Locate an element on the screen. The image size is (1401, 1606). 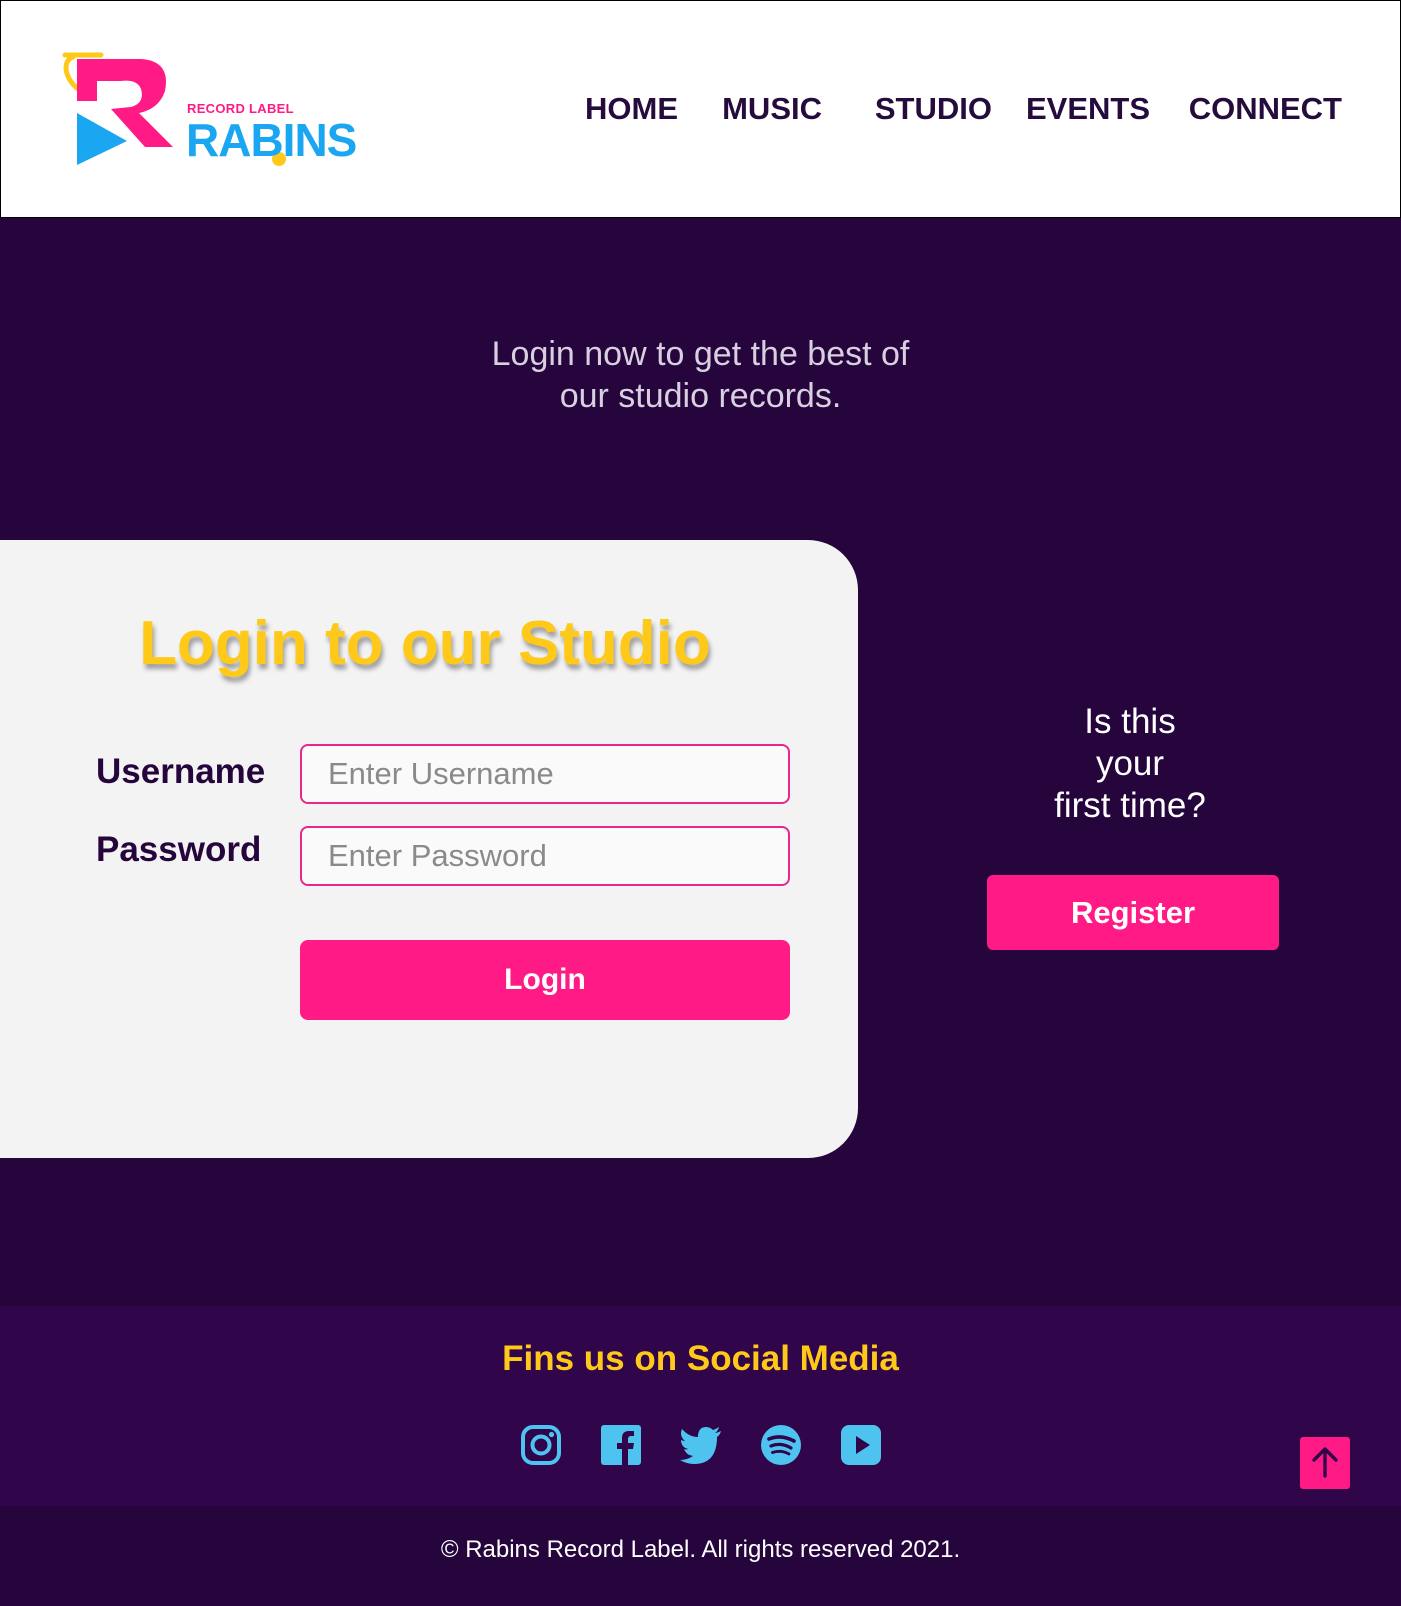
intro-line-1: Login now to get the best of is located at coordinates (700, 354).